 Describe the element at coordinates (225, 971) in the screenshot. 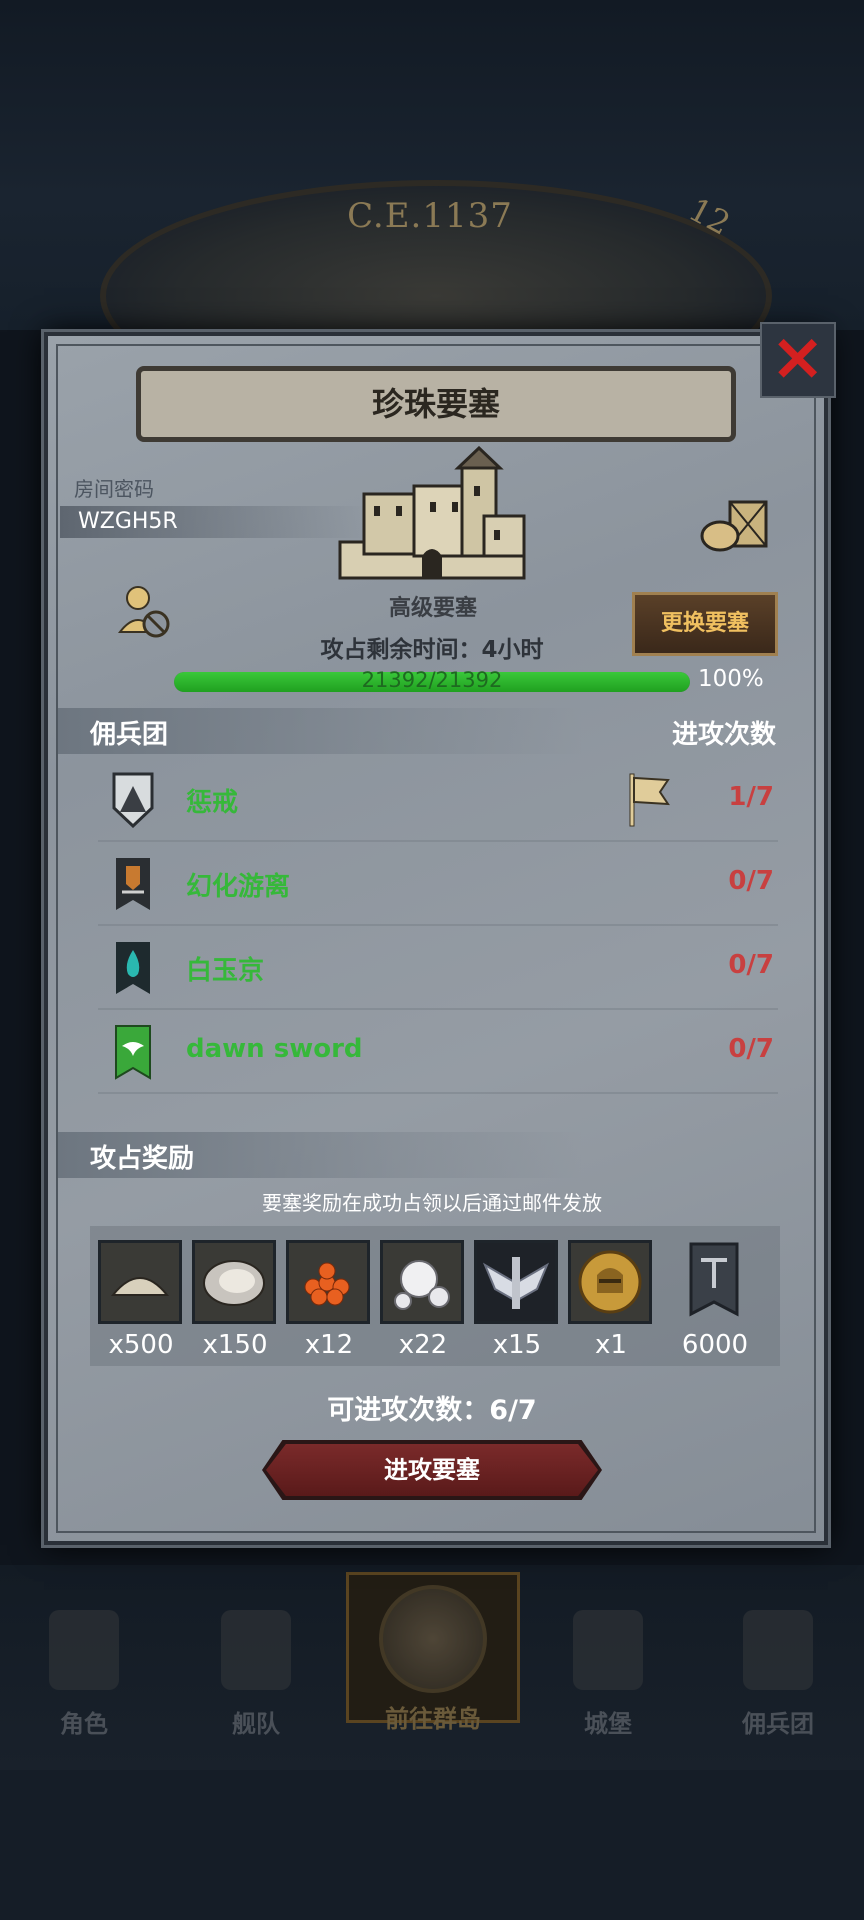

I see `mercenary-name: 白玉京` at that location.